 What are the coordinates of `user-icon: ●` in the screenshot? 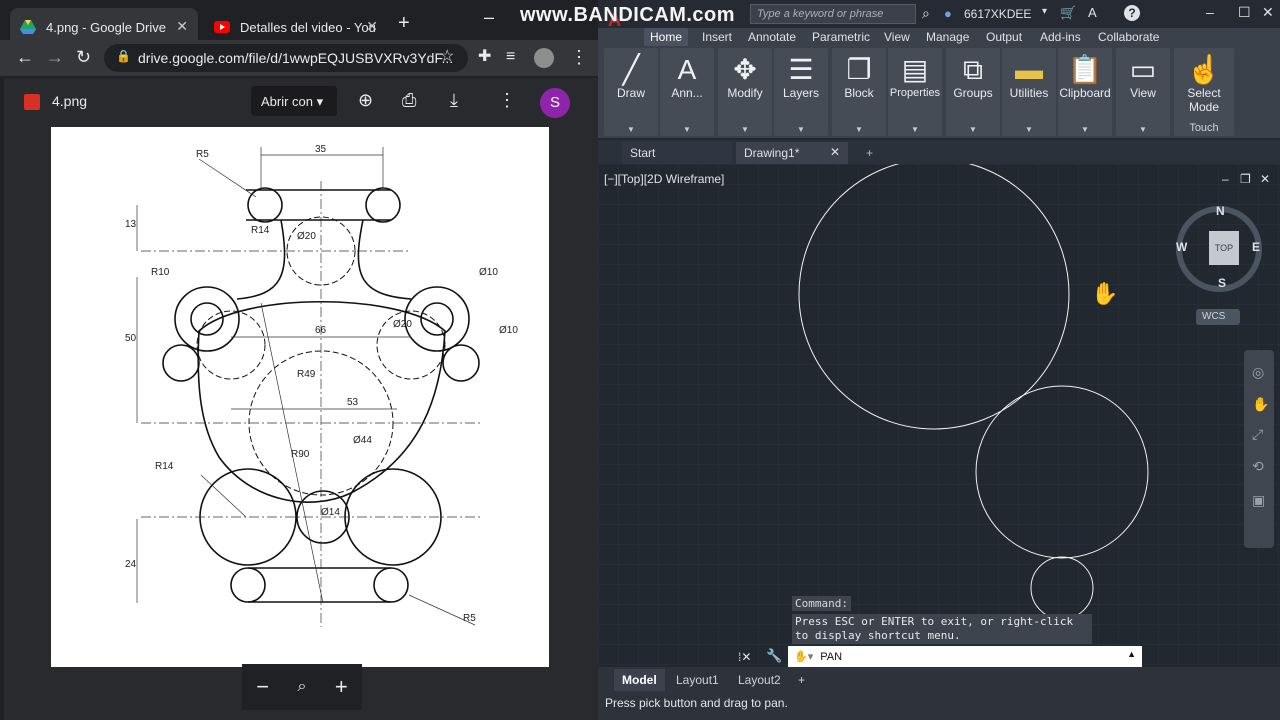 It's located at (948, 13).